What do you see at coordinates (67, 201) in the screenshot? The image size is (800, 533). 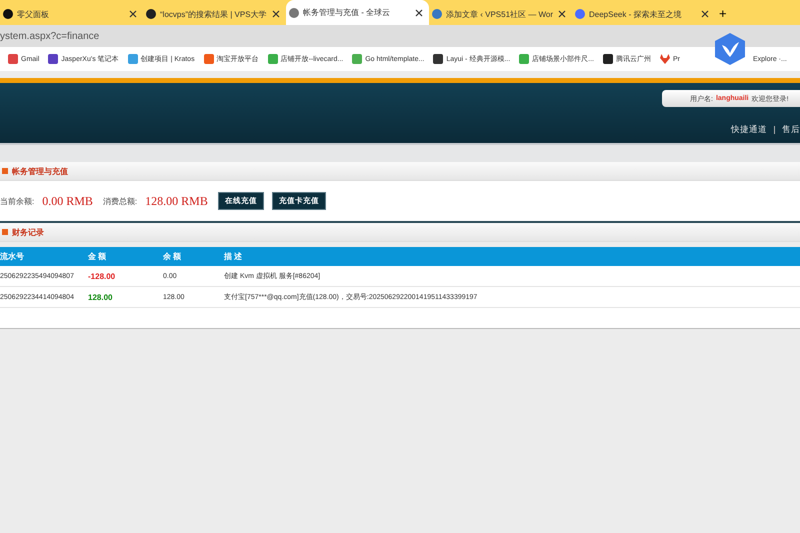 I see `balance-value: 0.00 RMB` at bounding box center [67, 201].